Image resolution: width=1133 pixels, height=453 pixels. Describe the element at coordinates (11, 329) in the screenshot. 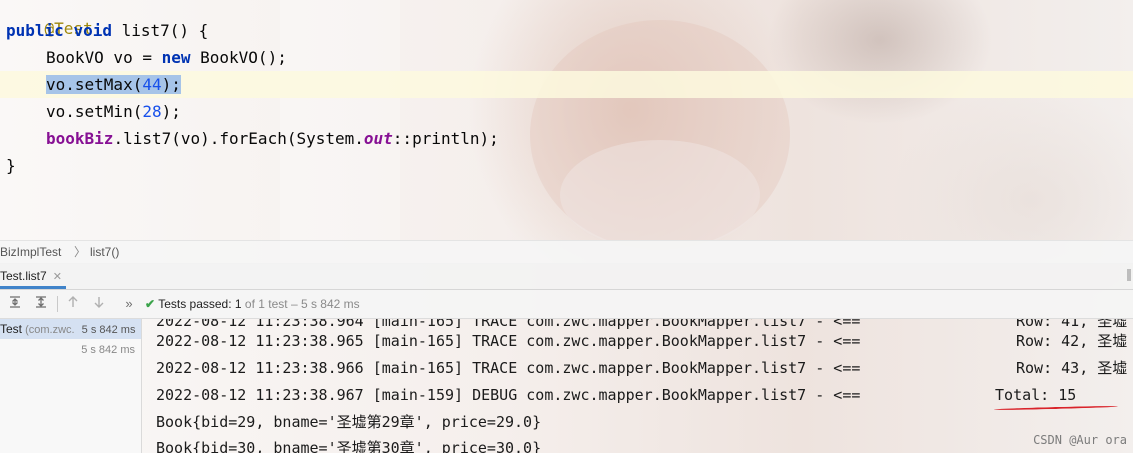

I see `tree-root-name: Test` at that location.